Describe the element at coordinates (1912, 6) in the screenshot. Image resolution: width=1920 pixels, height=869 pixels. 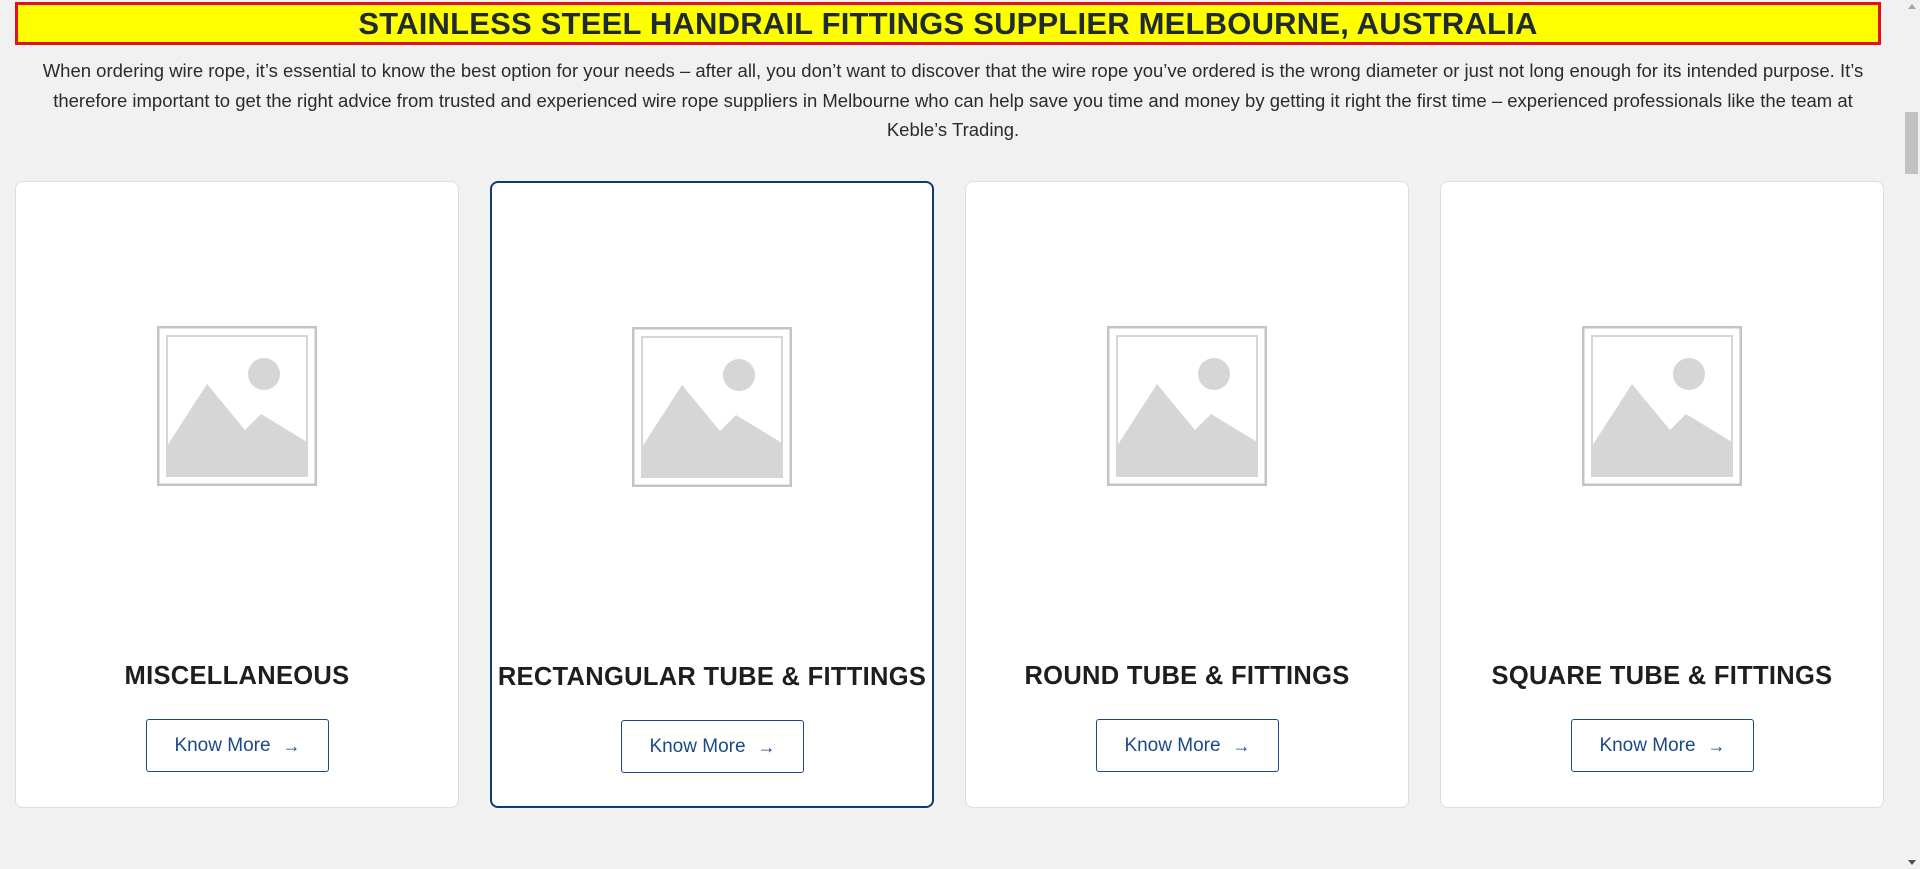
I see `scroll-up-arrow-icon` at that location.